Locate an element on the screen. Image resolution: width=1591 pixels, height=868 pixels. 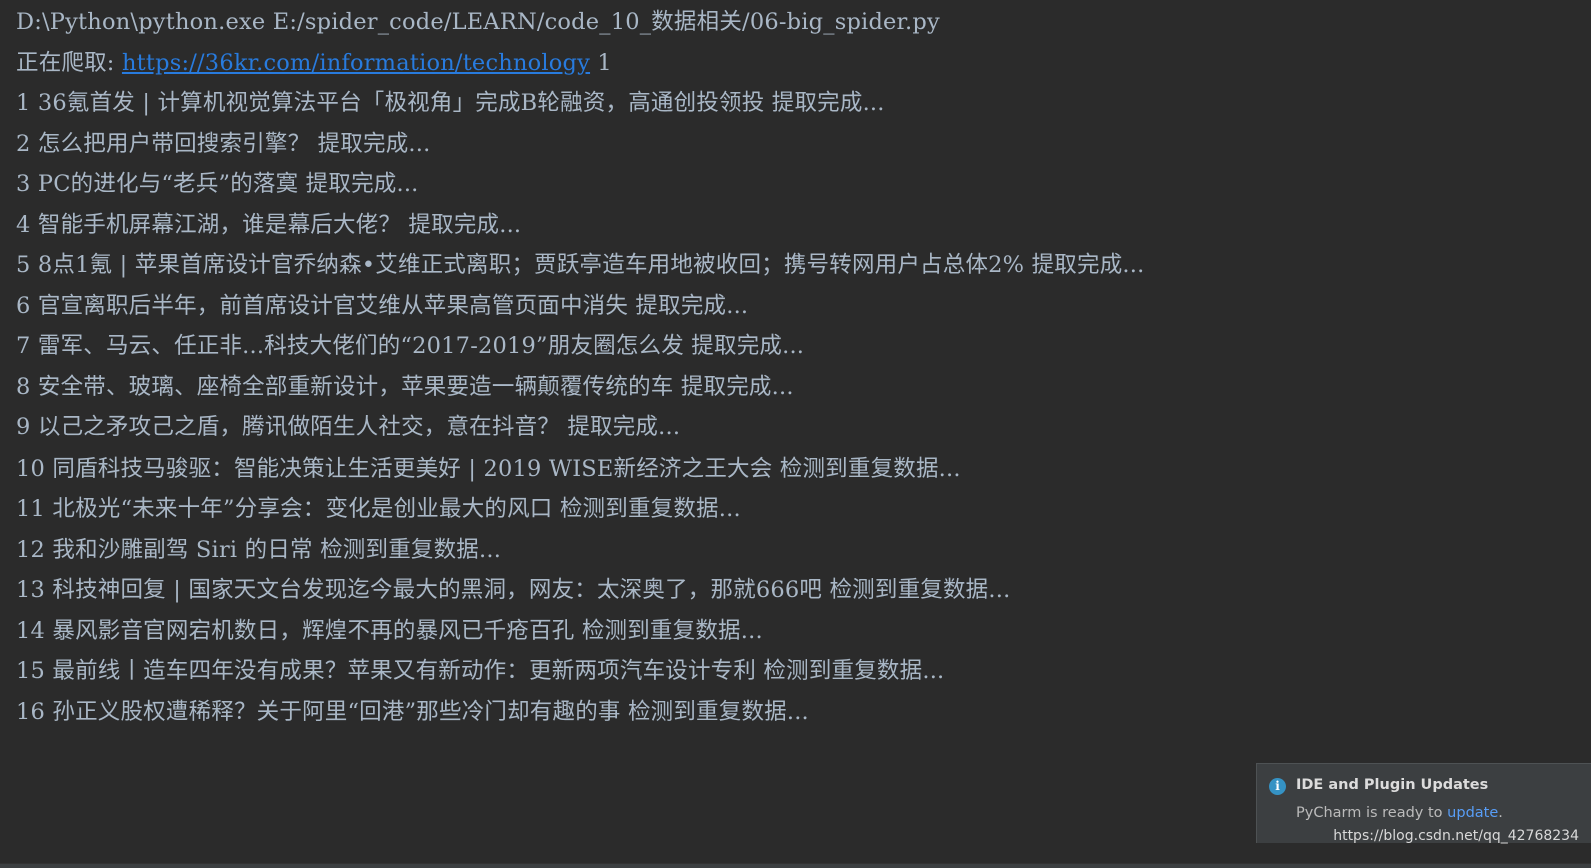
notification-title: IDE and Plugin Updates is located at coordinates (1392, 785).